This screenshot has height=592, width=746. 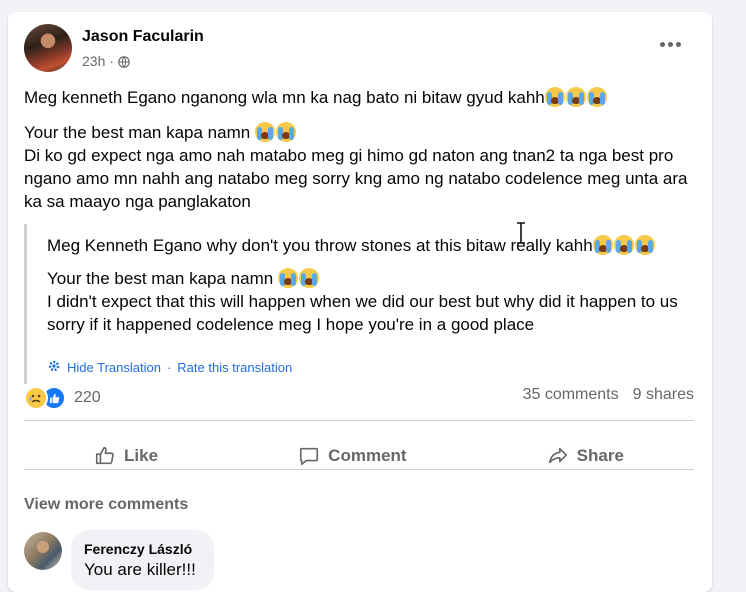 I want to click on translation-actions: Hide Translation · Rate this translation, so click(x=169, y=367).